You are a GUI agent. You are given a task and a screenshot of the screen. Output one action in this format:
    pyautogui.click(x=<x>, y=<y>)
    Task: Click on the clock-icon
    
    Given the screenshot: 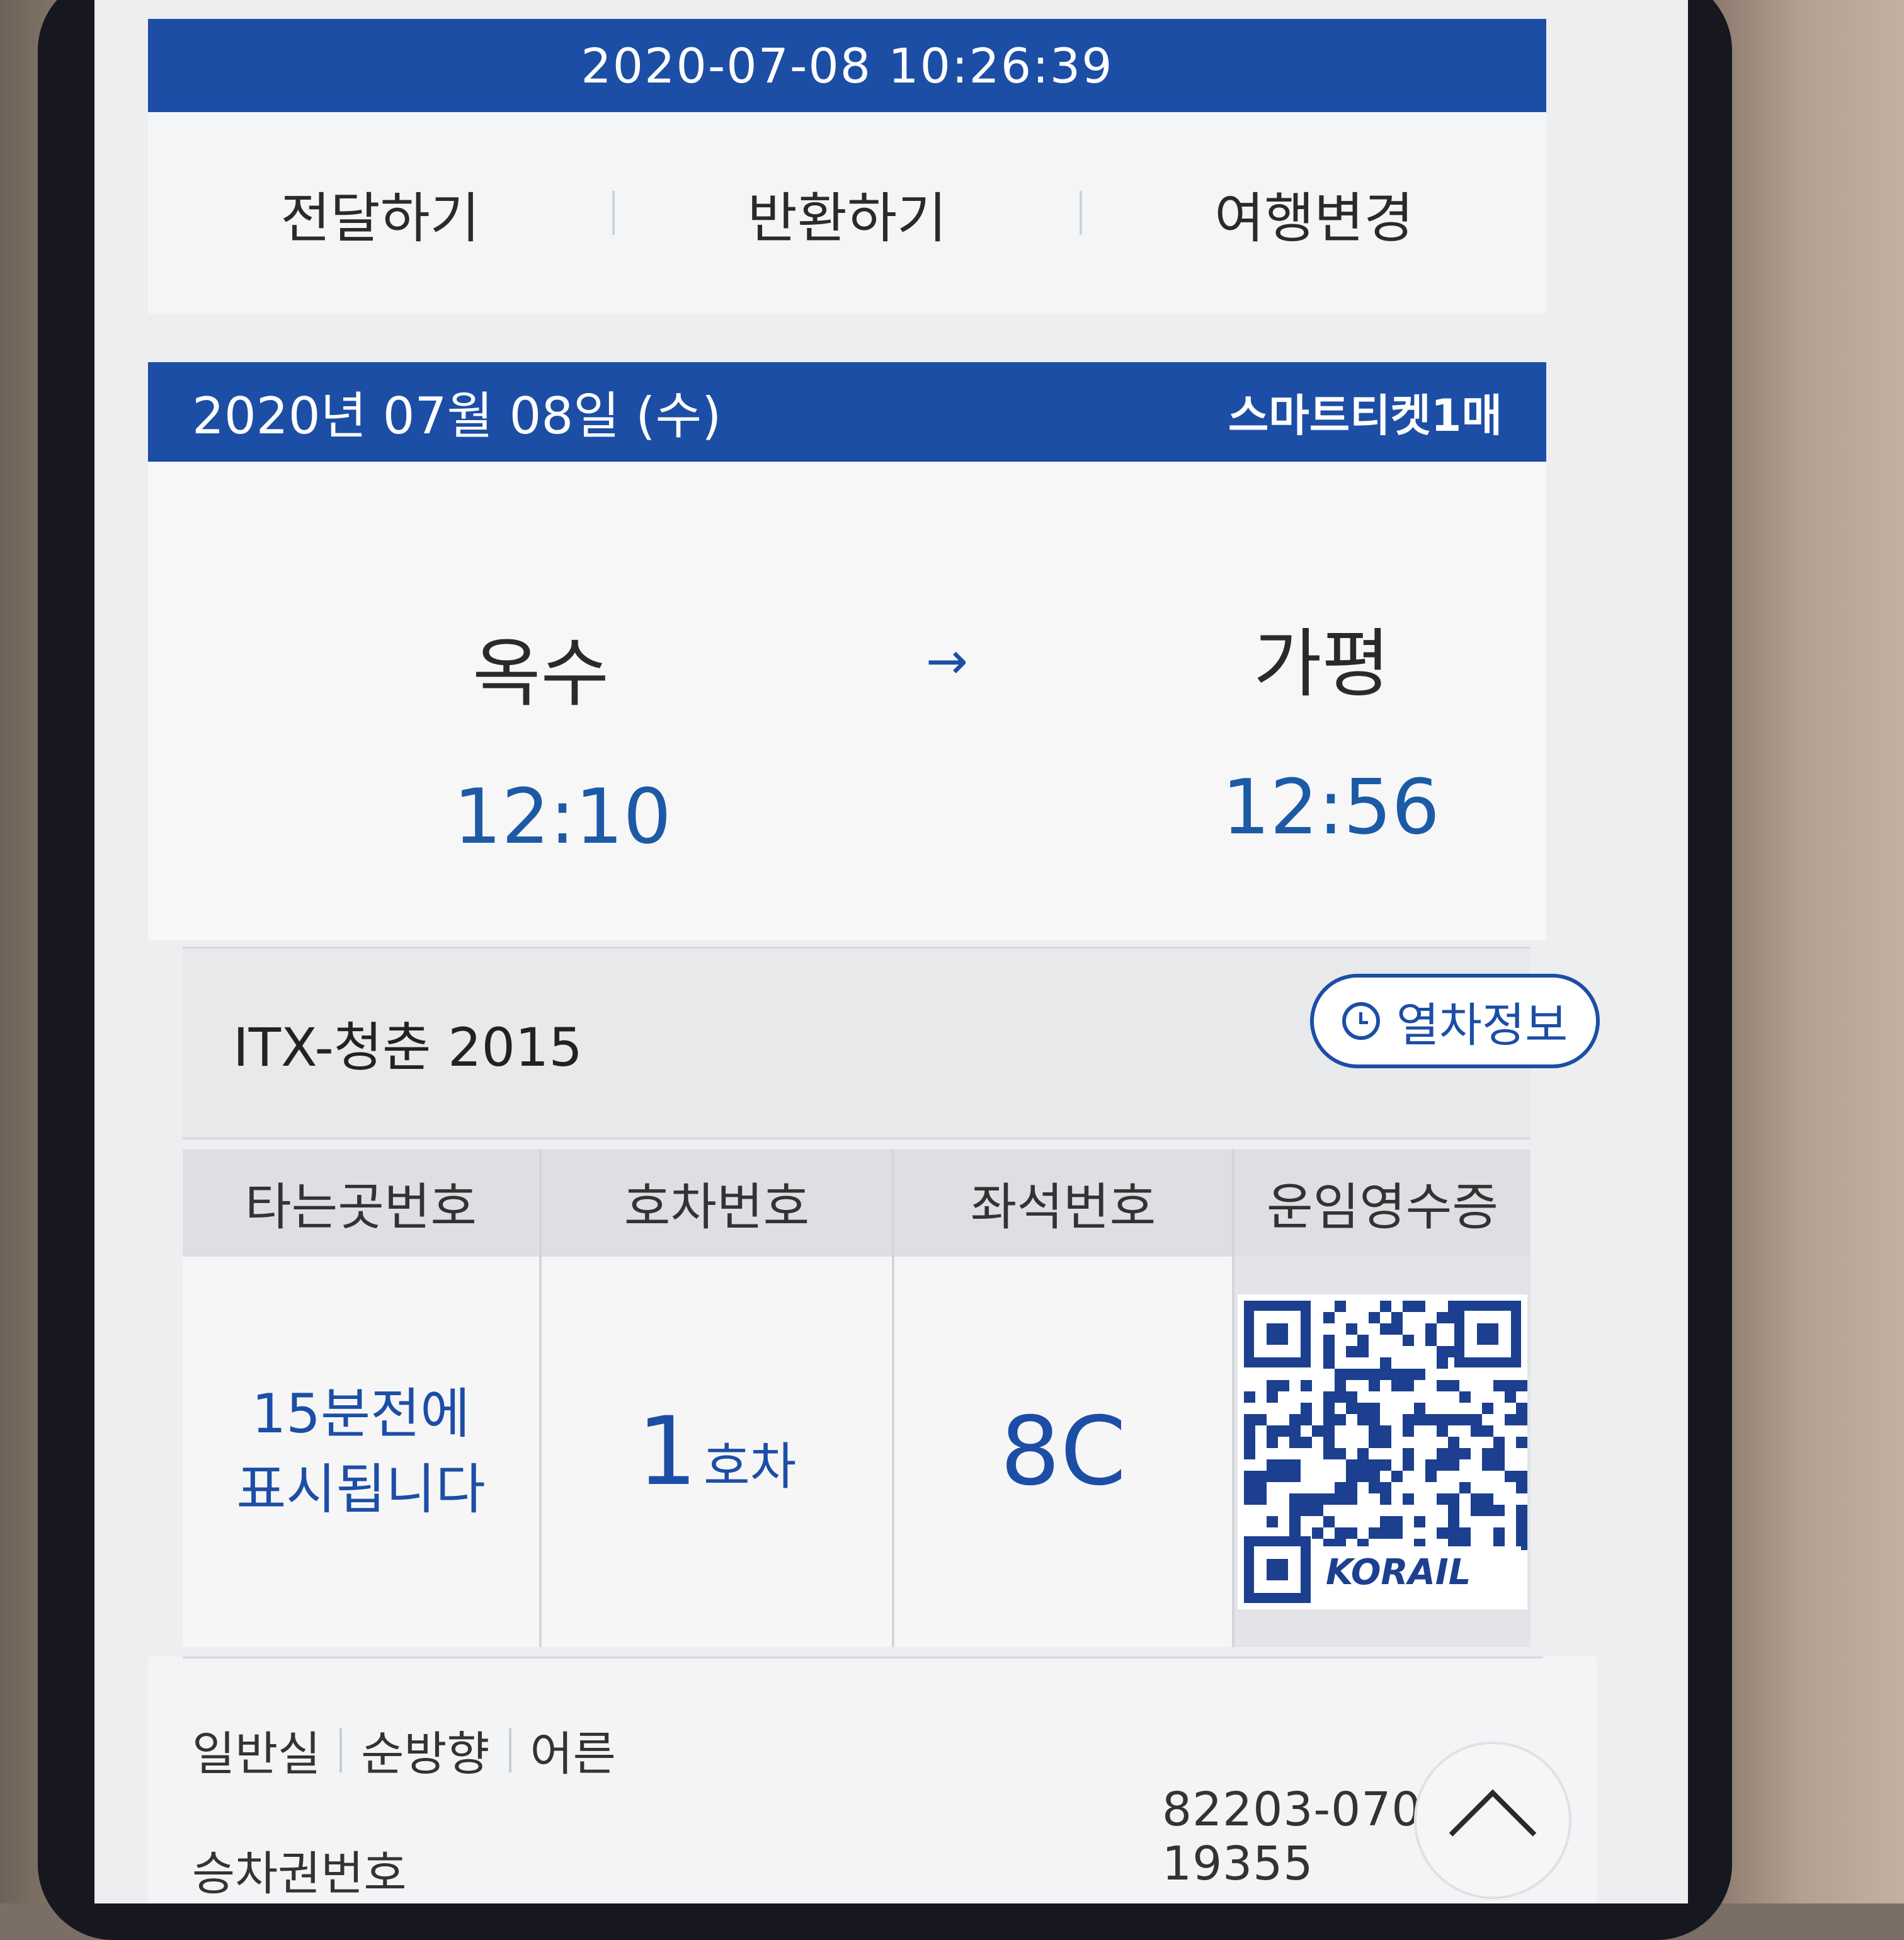 What is the action you would take?
    pyautogui.click(x=1361, y=1021)
    